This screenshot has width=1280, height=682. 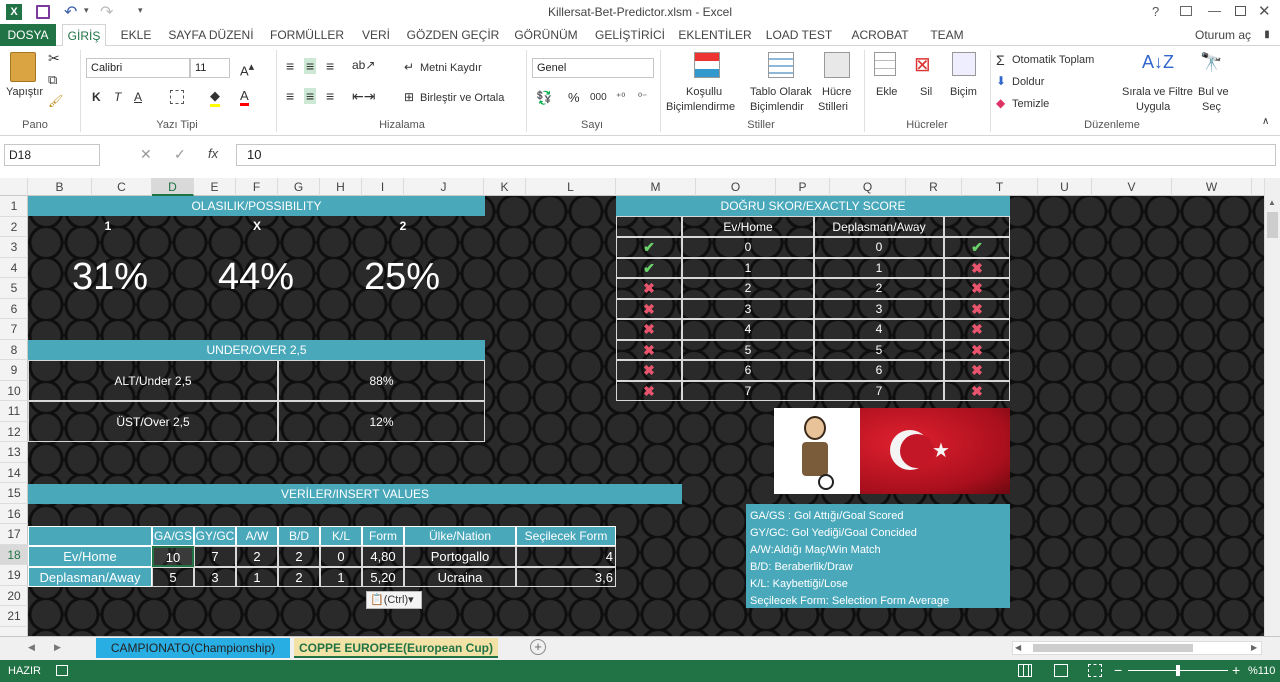 What do you see at coordinates (211, 35) in the screenshot?
I see `tab-page-layout: SAYFA DÜZENİ` at bounding box center [211, 35].